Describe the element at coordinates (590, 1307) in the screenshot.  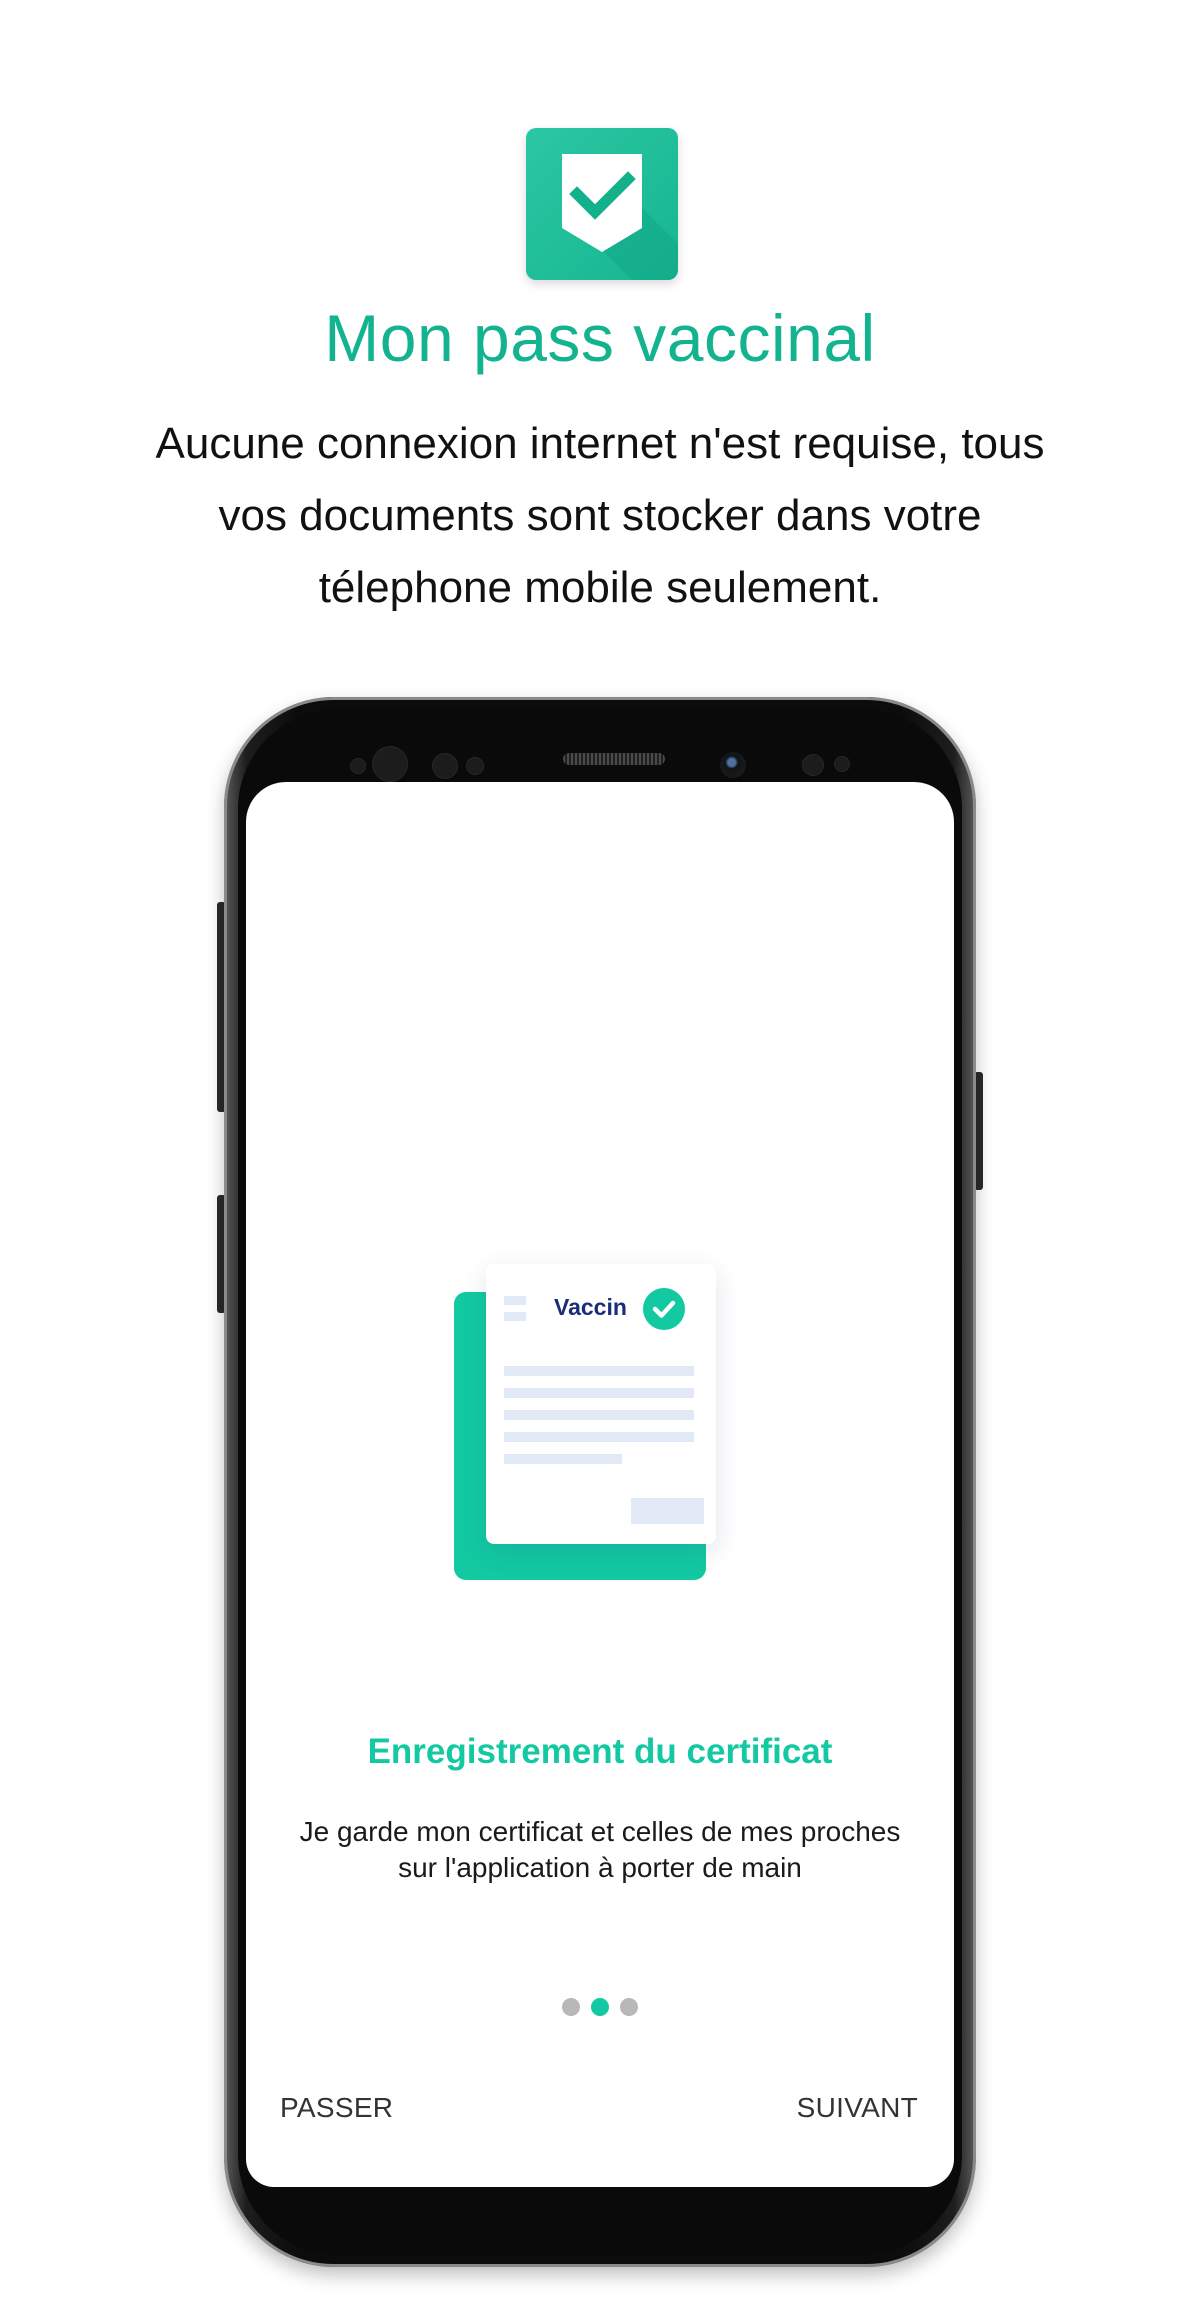
I see `vaccine-label: Vaccin` at that location.